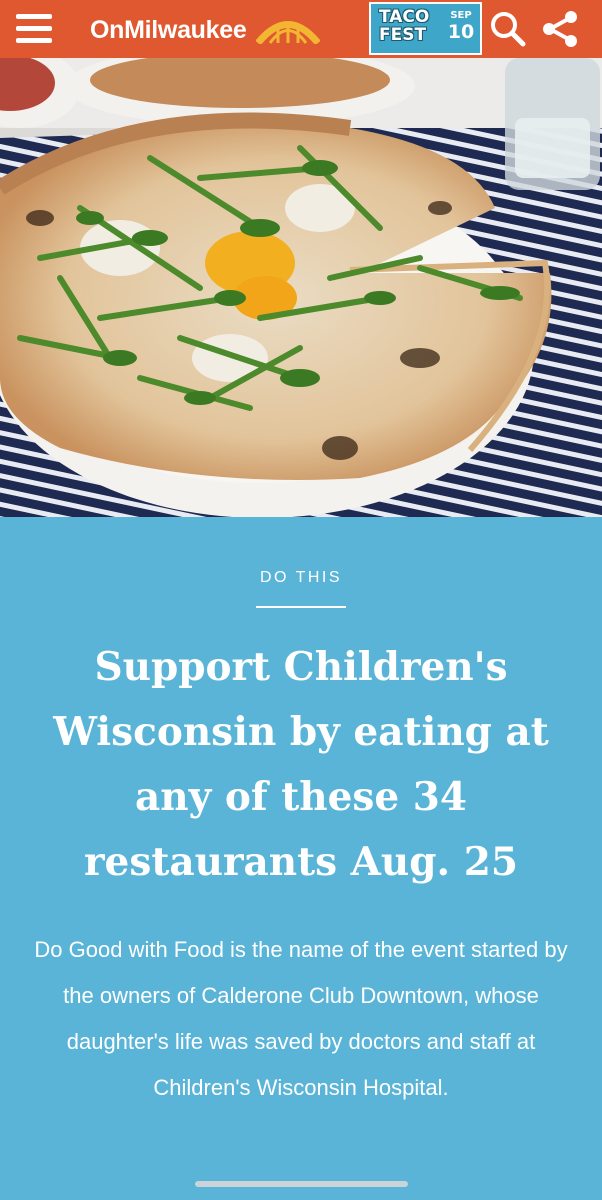  Describe the element at coordinates (34, 29) in the screenshot. I see `hamburger-menu-icon` at that location.